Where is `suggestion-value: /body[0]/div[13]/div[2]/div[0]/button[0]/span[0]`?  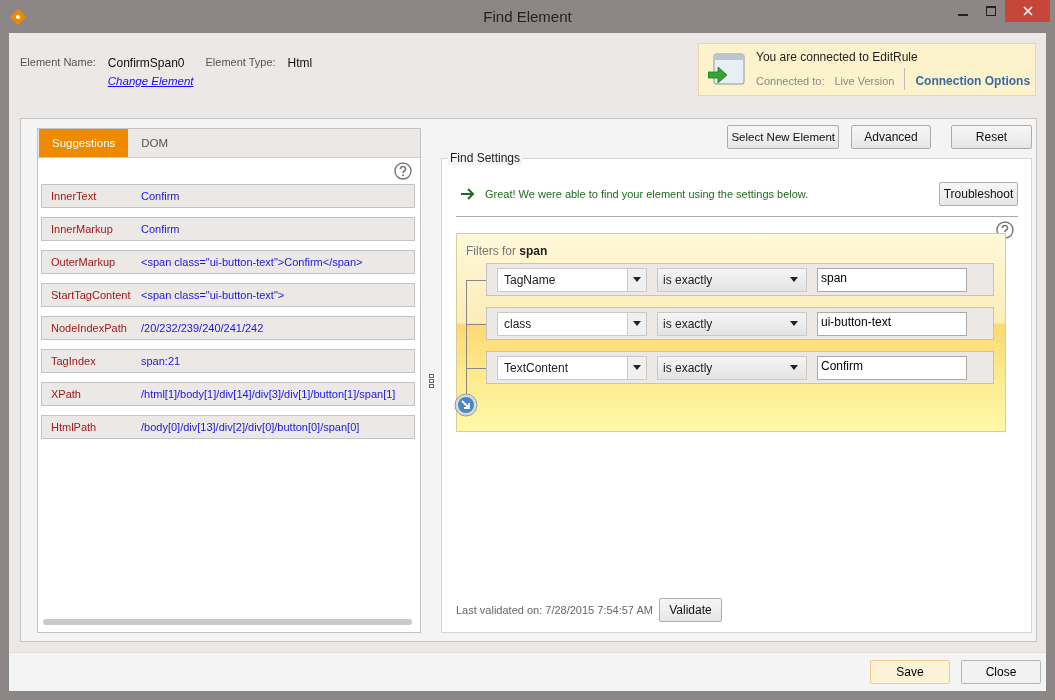 suggestion-value: /body[0]/div[13]/div[2]/div[0]/button[0]/span[0] is located at coordinates (250, 427).